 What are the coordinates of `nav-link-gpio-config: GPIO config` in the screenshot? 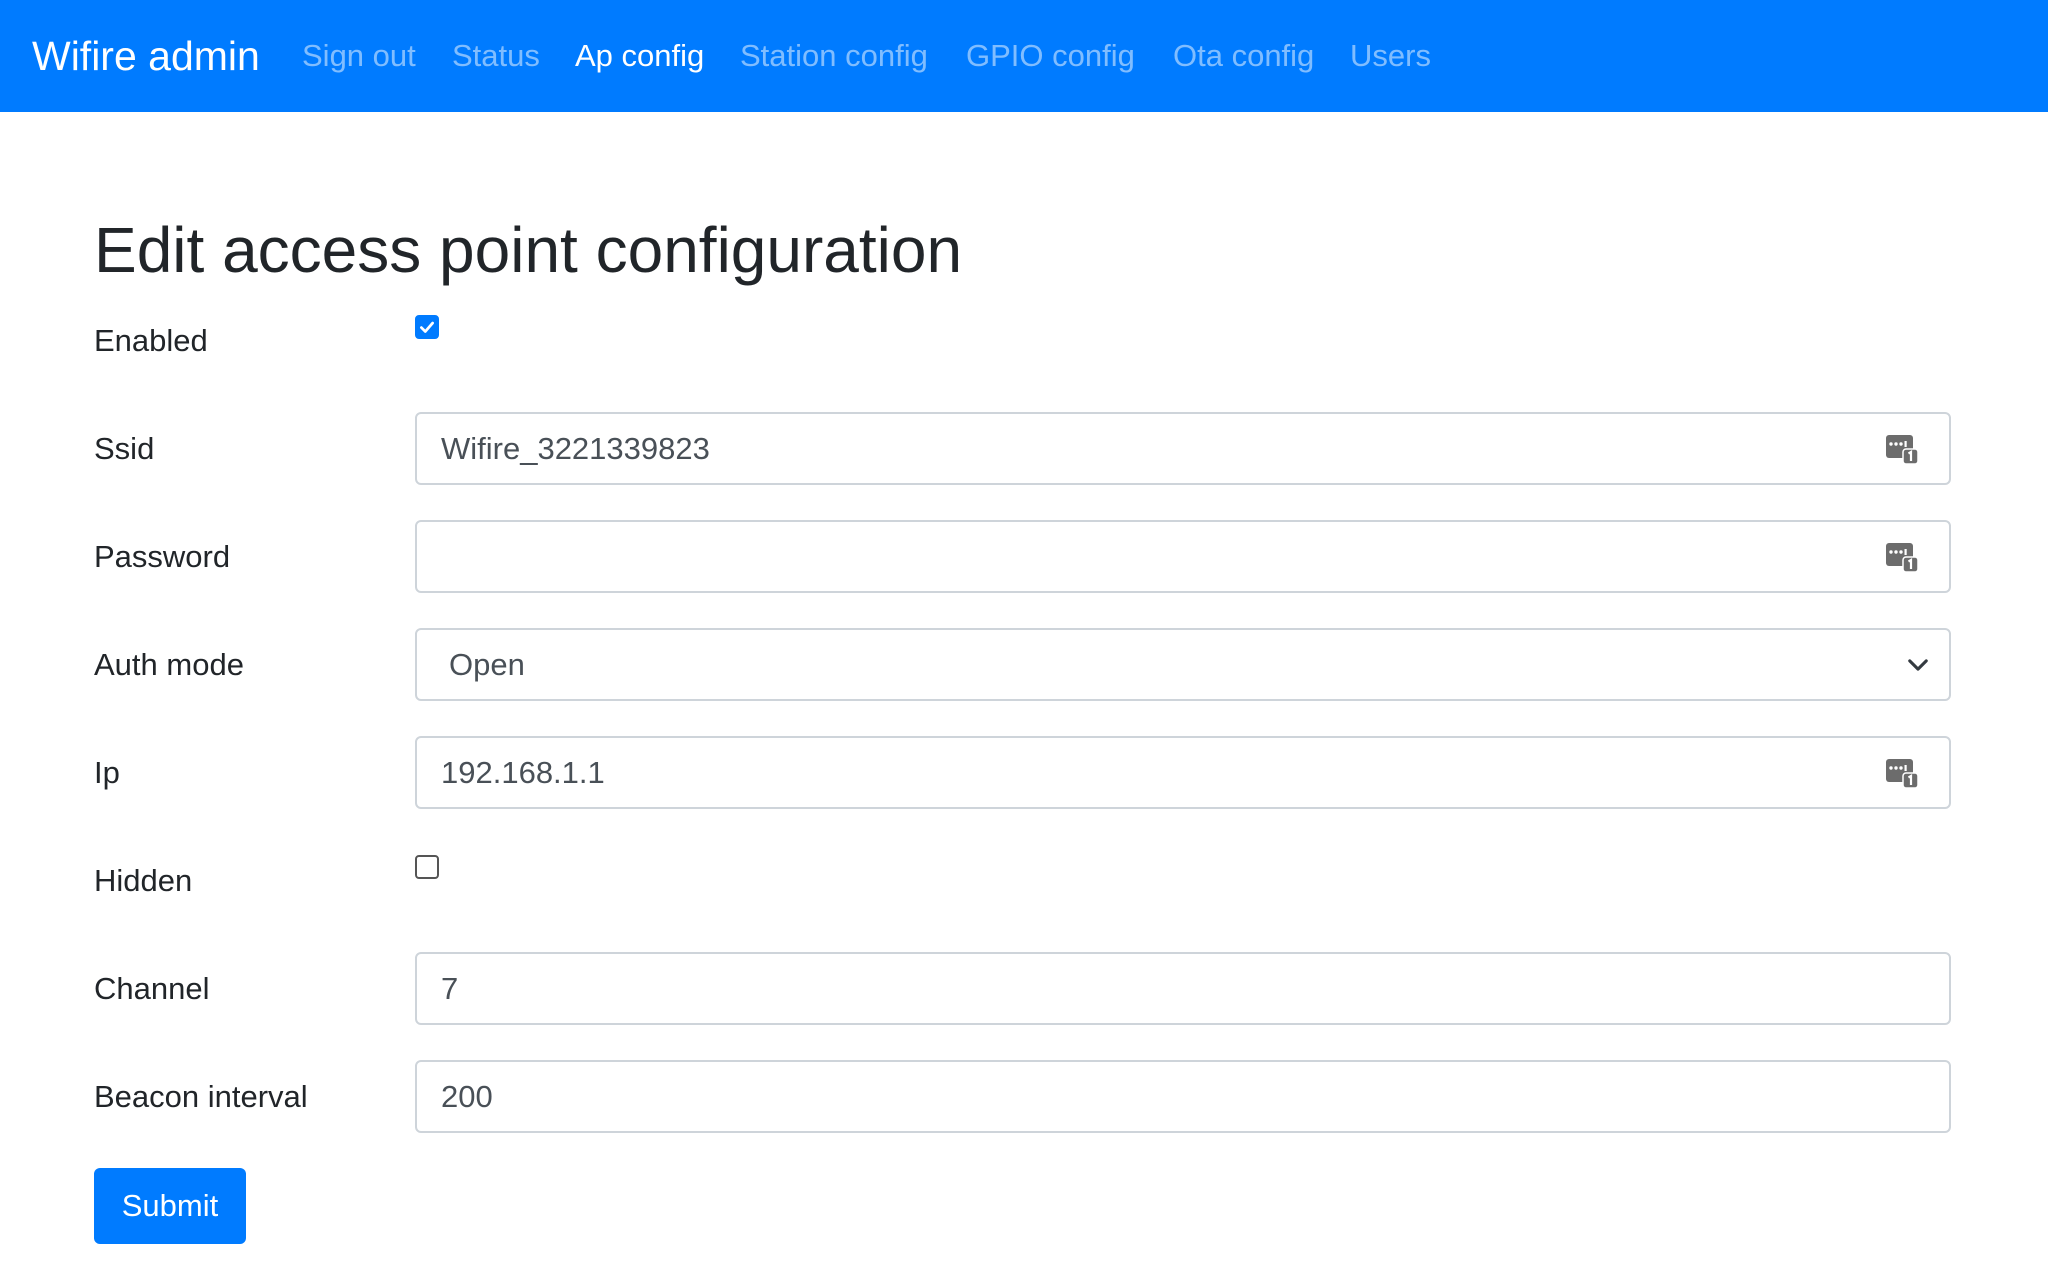 It's located at (1050, 56).